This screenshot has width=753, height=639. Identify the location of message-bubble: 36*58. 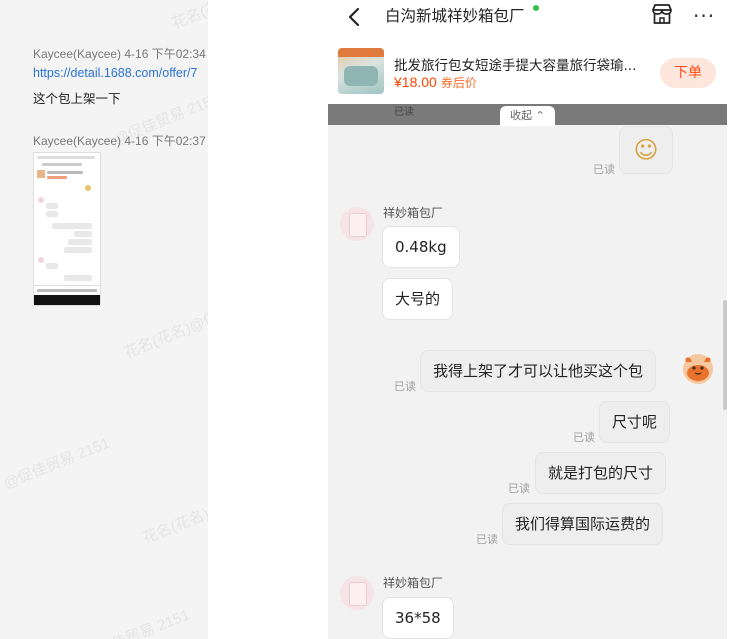
(418, 618).